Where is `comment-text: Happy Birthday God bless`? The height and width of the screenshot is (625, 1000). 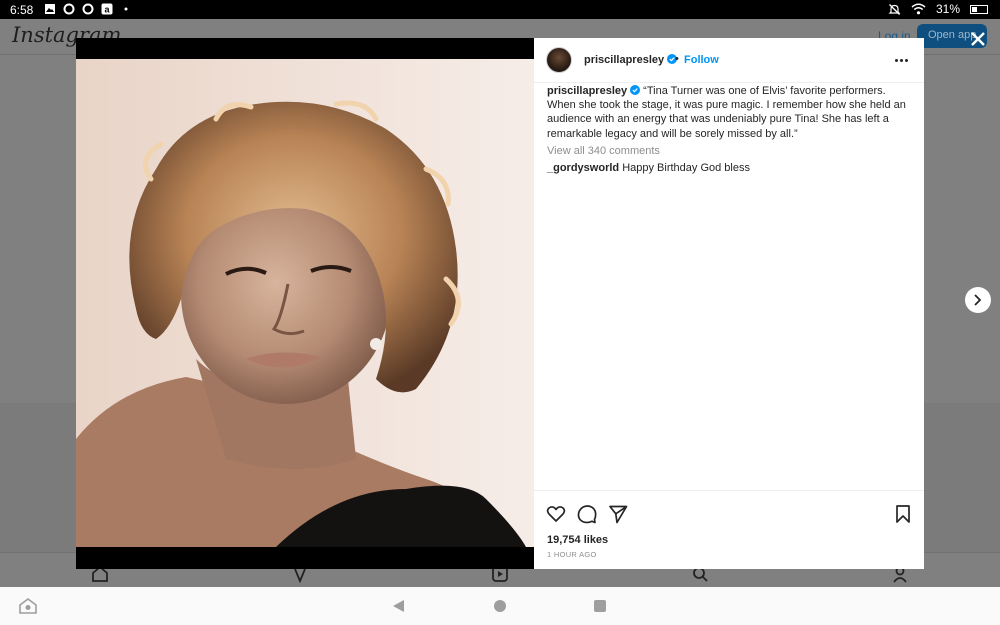
comment-text: Happy Birthday God bless is located at coordinates (686, 168).